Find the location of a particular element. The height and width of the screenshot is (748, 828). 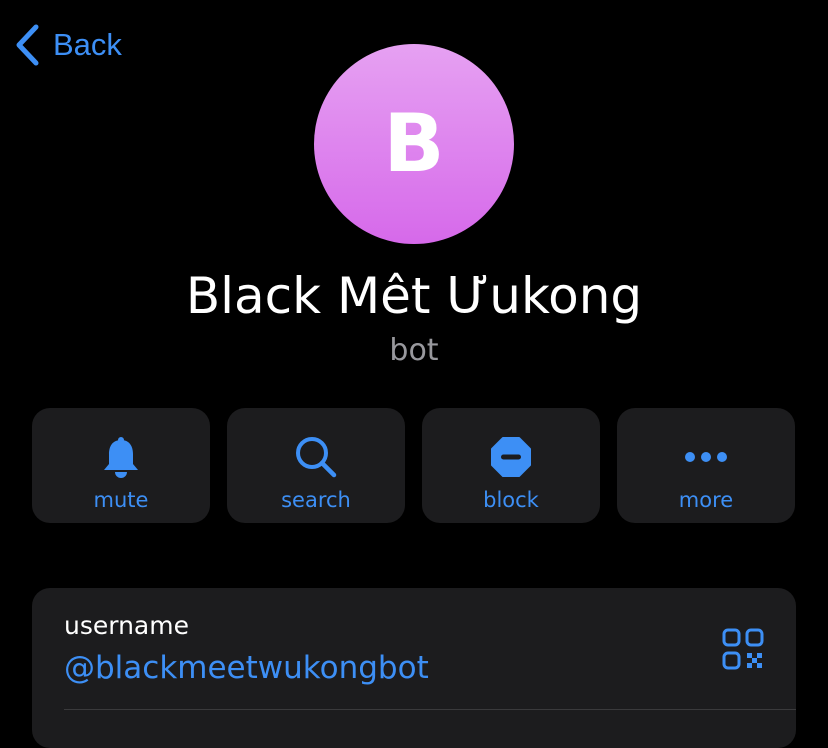

more-label: more is located at coordinates (706, 500).